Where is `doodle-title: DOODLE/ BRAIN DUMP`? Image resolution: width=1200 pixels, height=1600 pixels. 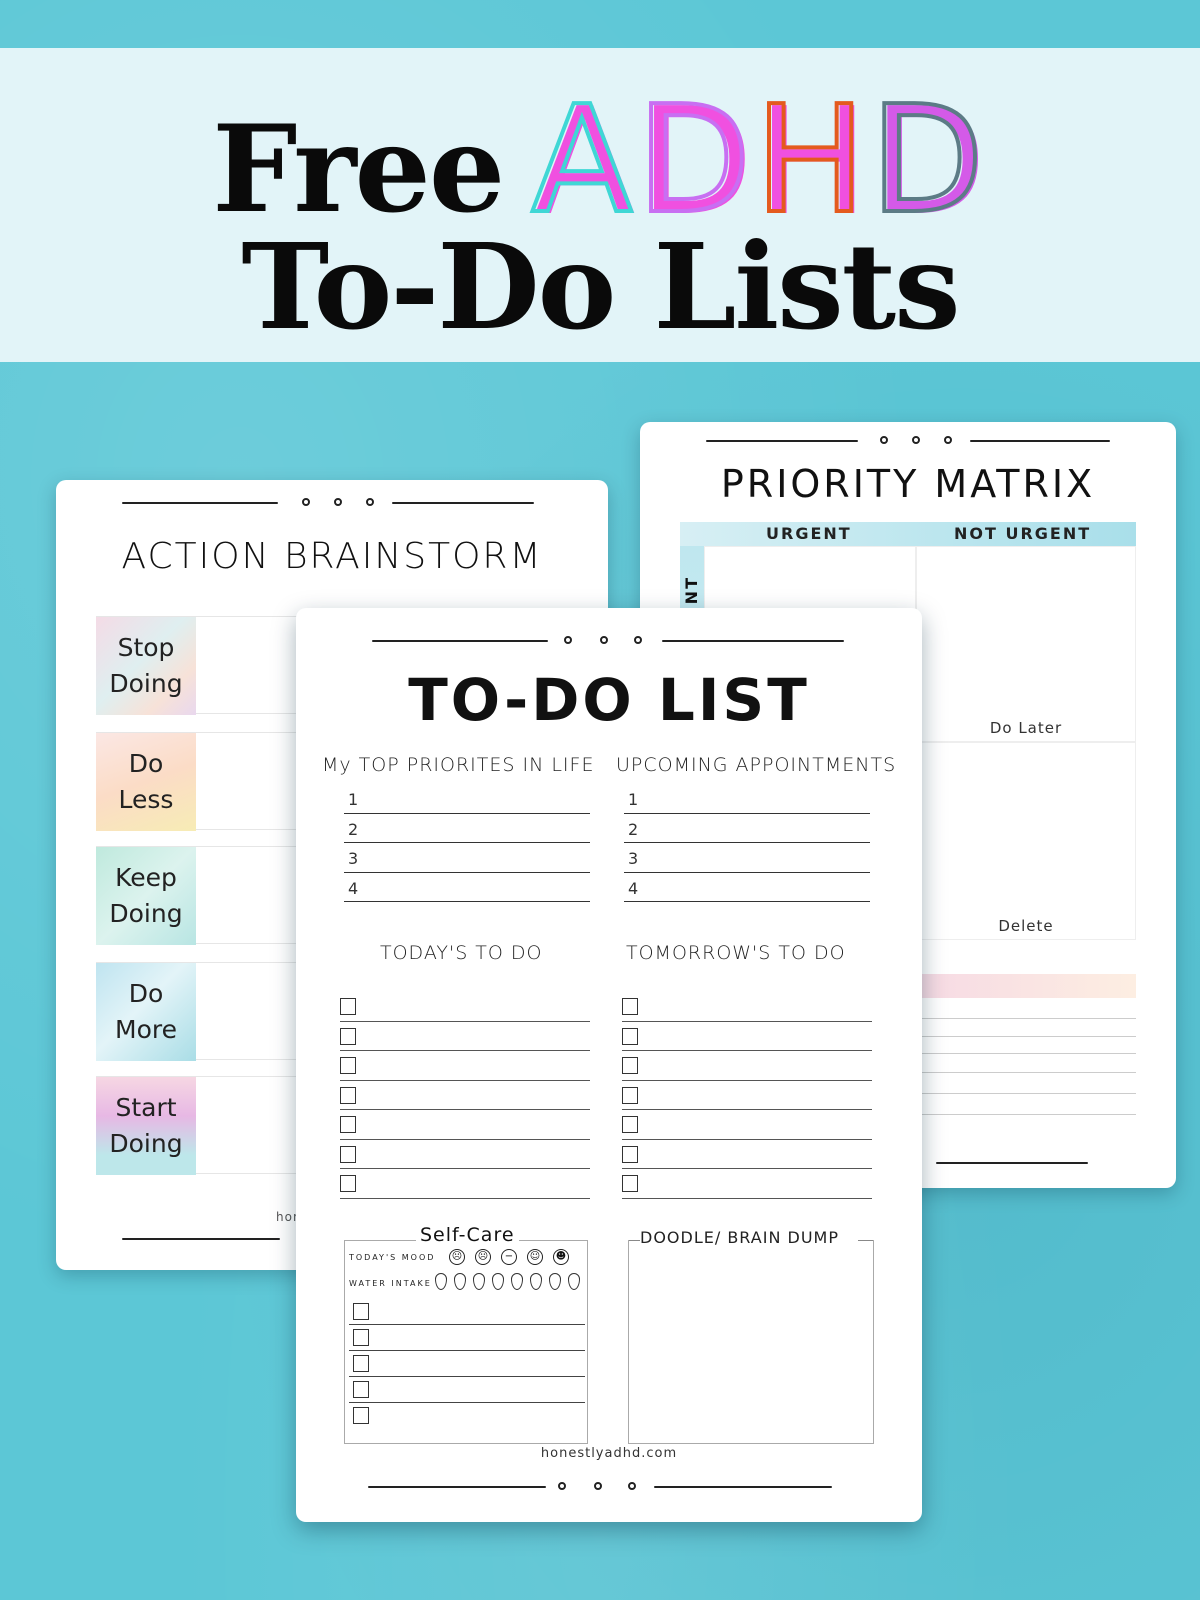 doodle-title: DOODLE/ BRAIN DUMP is located at coordinates (739, 1237).